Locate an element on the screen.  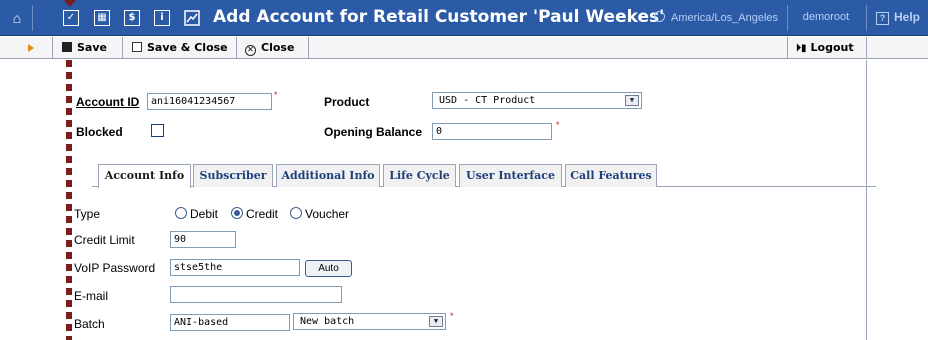
disk-outline-icon is located at coordinates (137, 47).